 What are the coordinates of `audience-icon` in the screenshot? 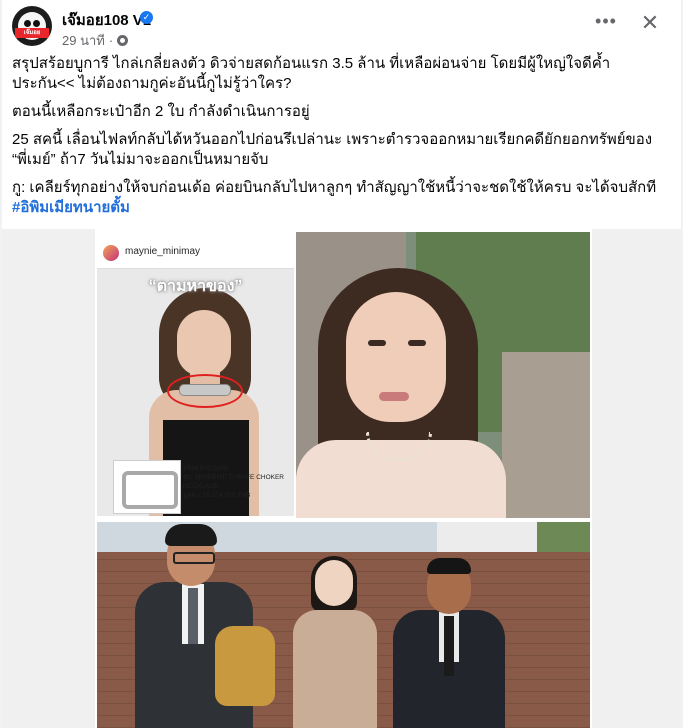 It's located at (123, 40).